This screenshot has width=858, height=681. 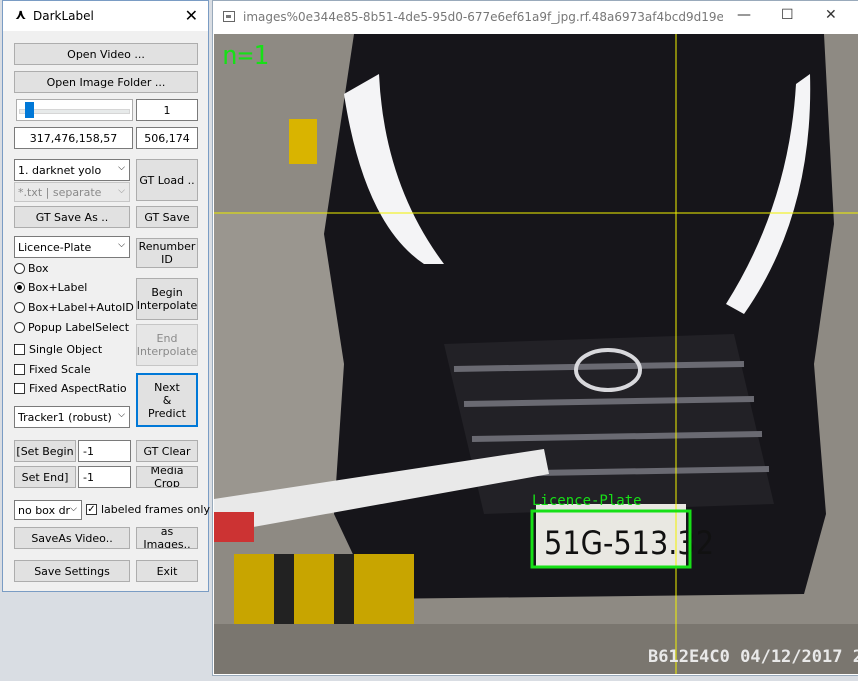 What do you see at coordinates (167, 477) in the screenshot?
I see `media-crop-button: Media Crop` at bounding box center [167, 477].